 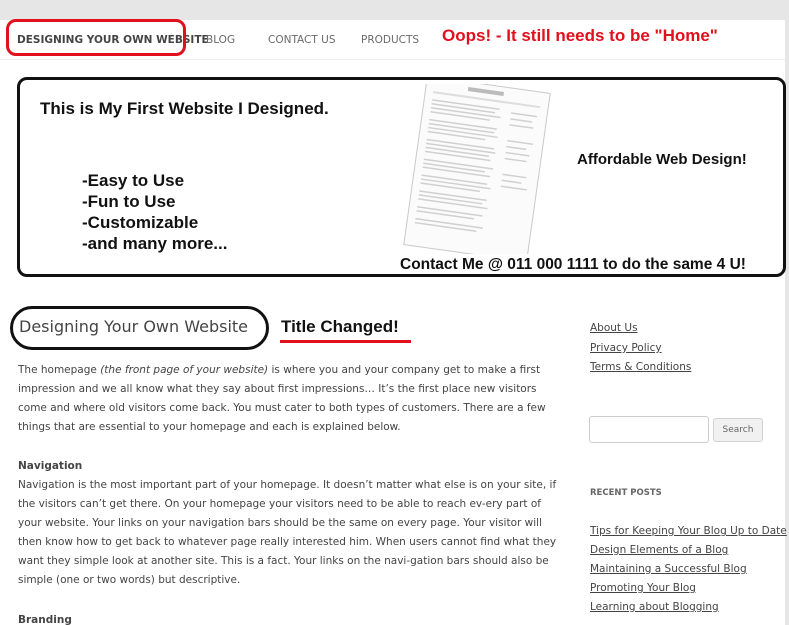 What do you see at coordinates (96, 37) in the screenshot?
I see `nav-highlight-annotation` at bounding box center [96, 37].